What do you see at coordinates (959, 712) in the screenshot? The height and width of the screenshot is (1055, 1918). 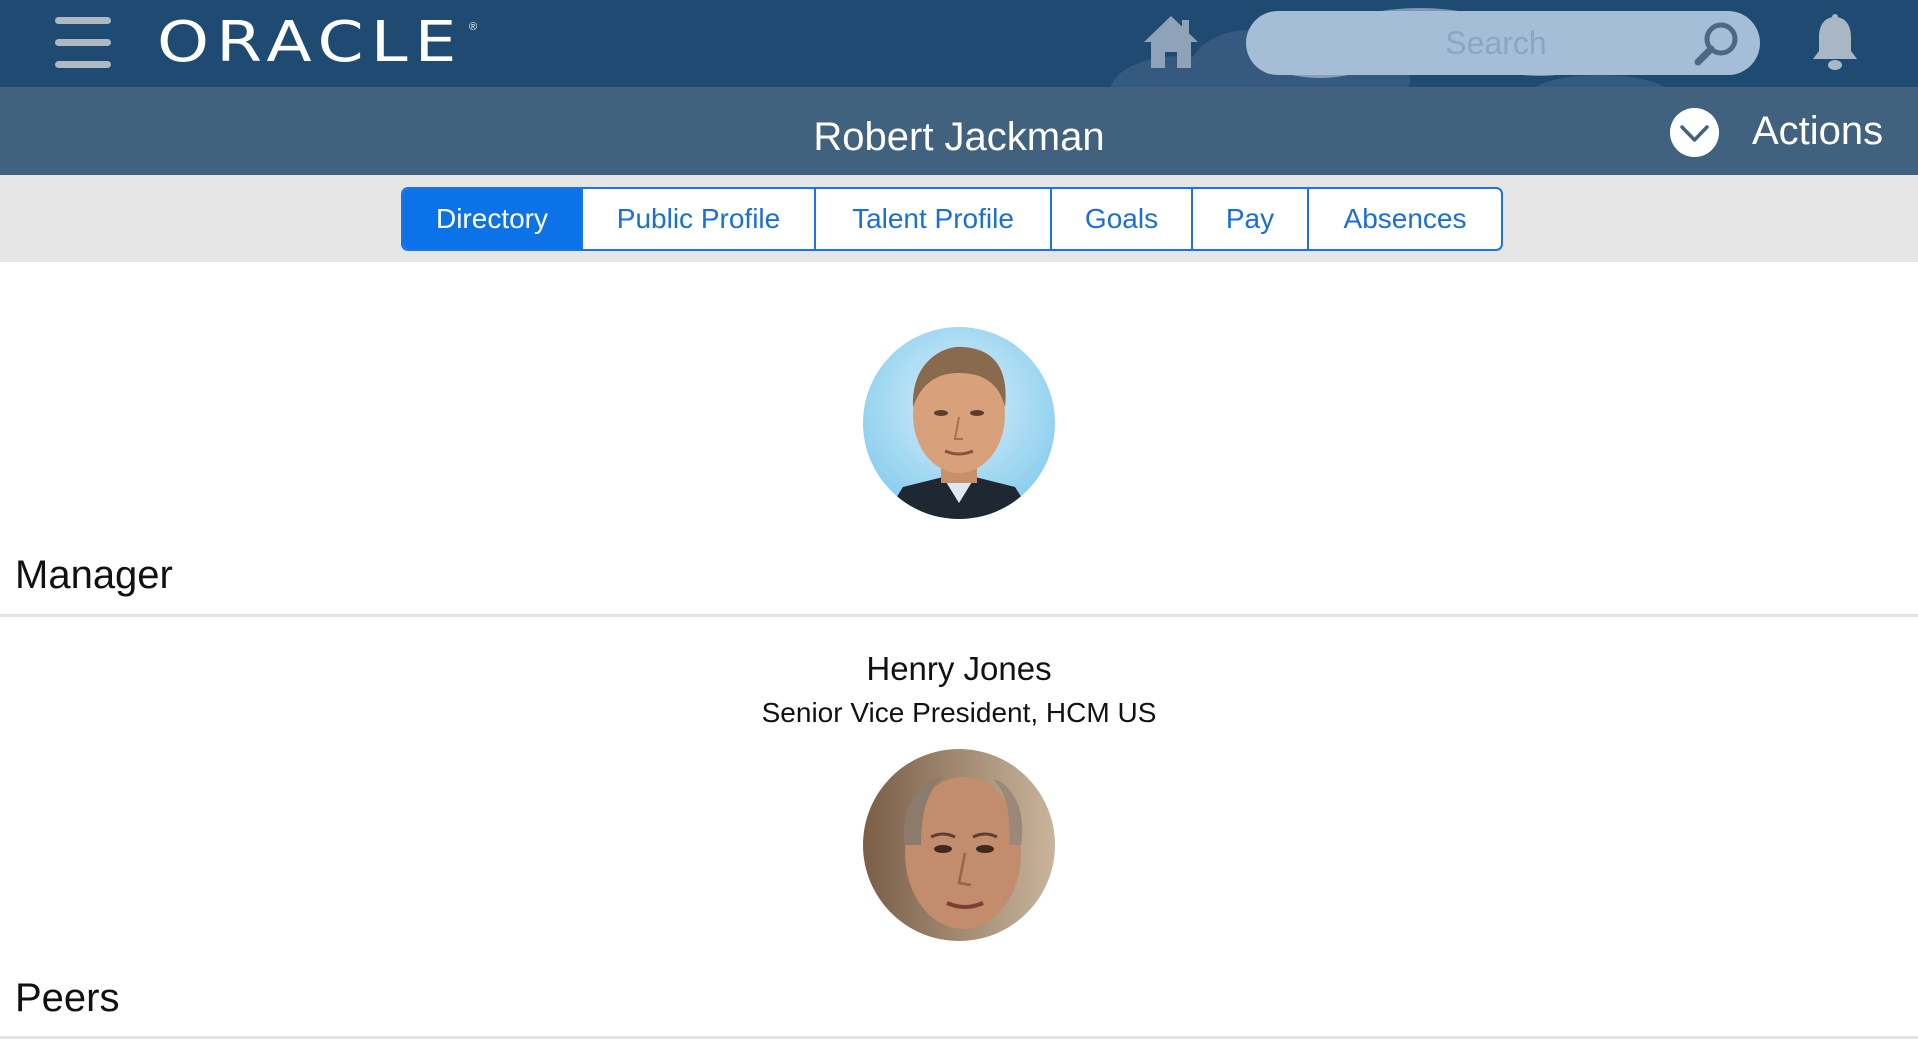 I see `manager-job-title: Senior Vice President, HCM US` at bounding box center [959, 712].